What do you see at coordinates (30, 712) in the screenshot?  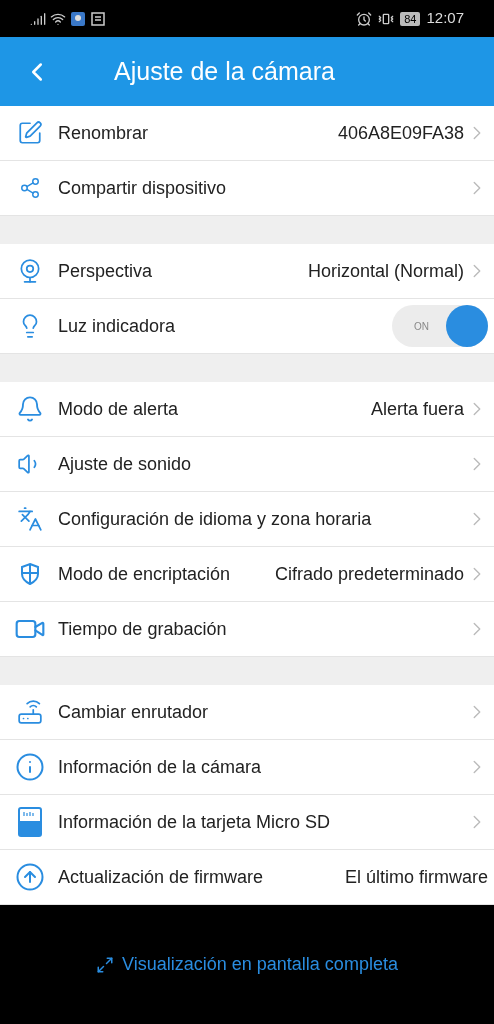 I see `router-icon` at bounding box center [30, 712].